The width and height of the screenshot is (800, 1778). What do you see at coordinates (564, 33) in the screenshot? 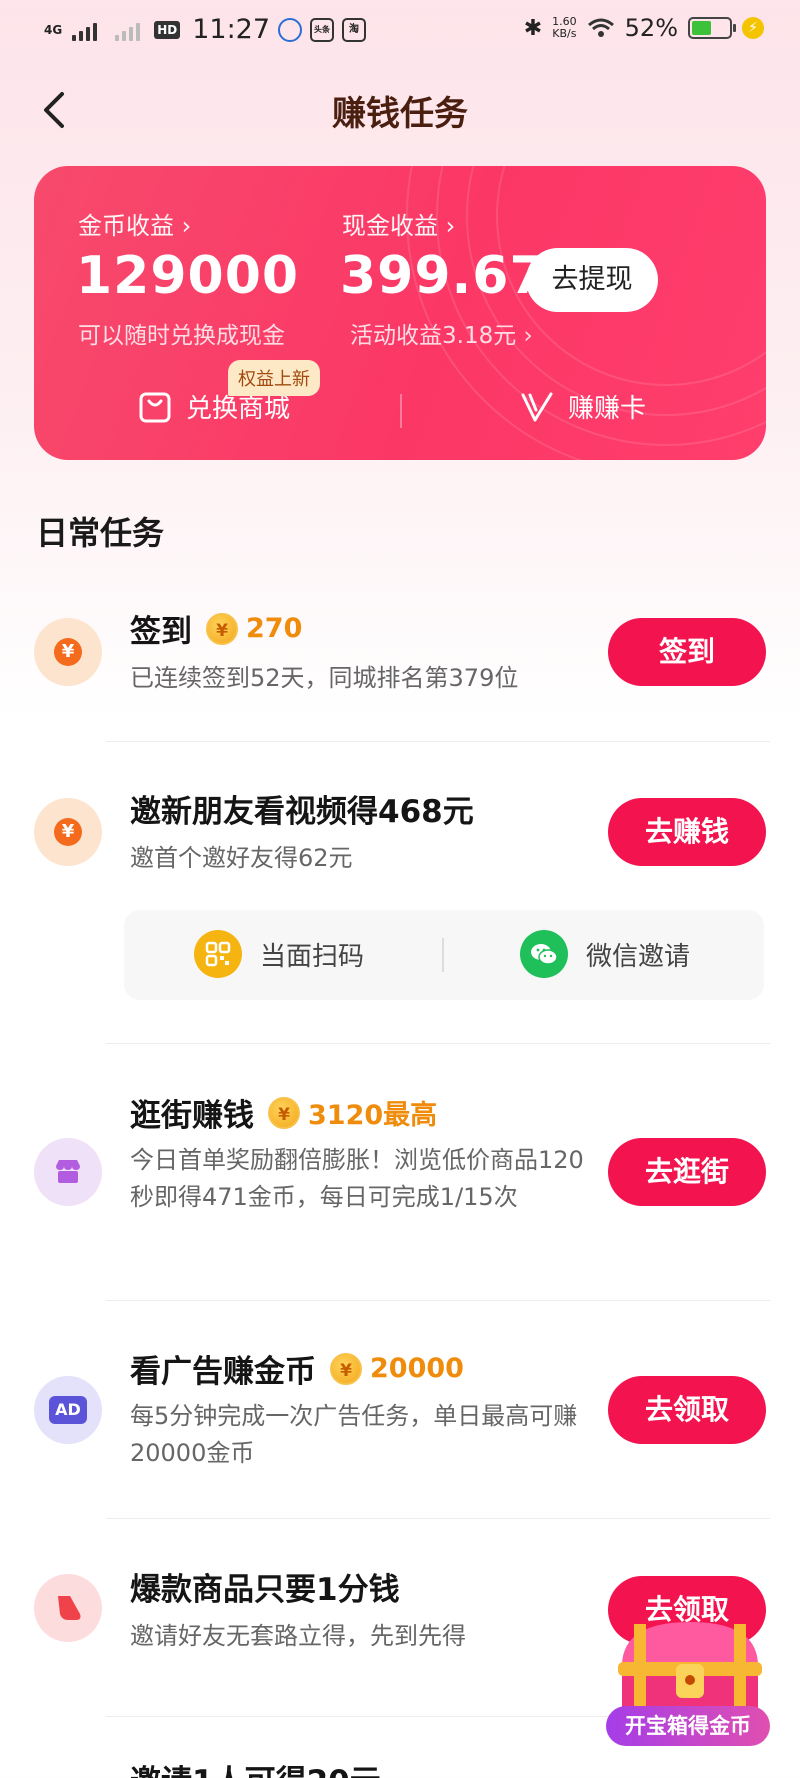
I see `speed-unit: KB/s` at bounding box center [564, 33].